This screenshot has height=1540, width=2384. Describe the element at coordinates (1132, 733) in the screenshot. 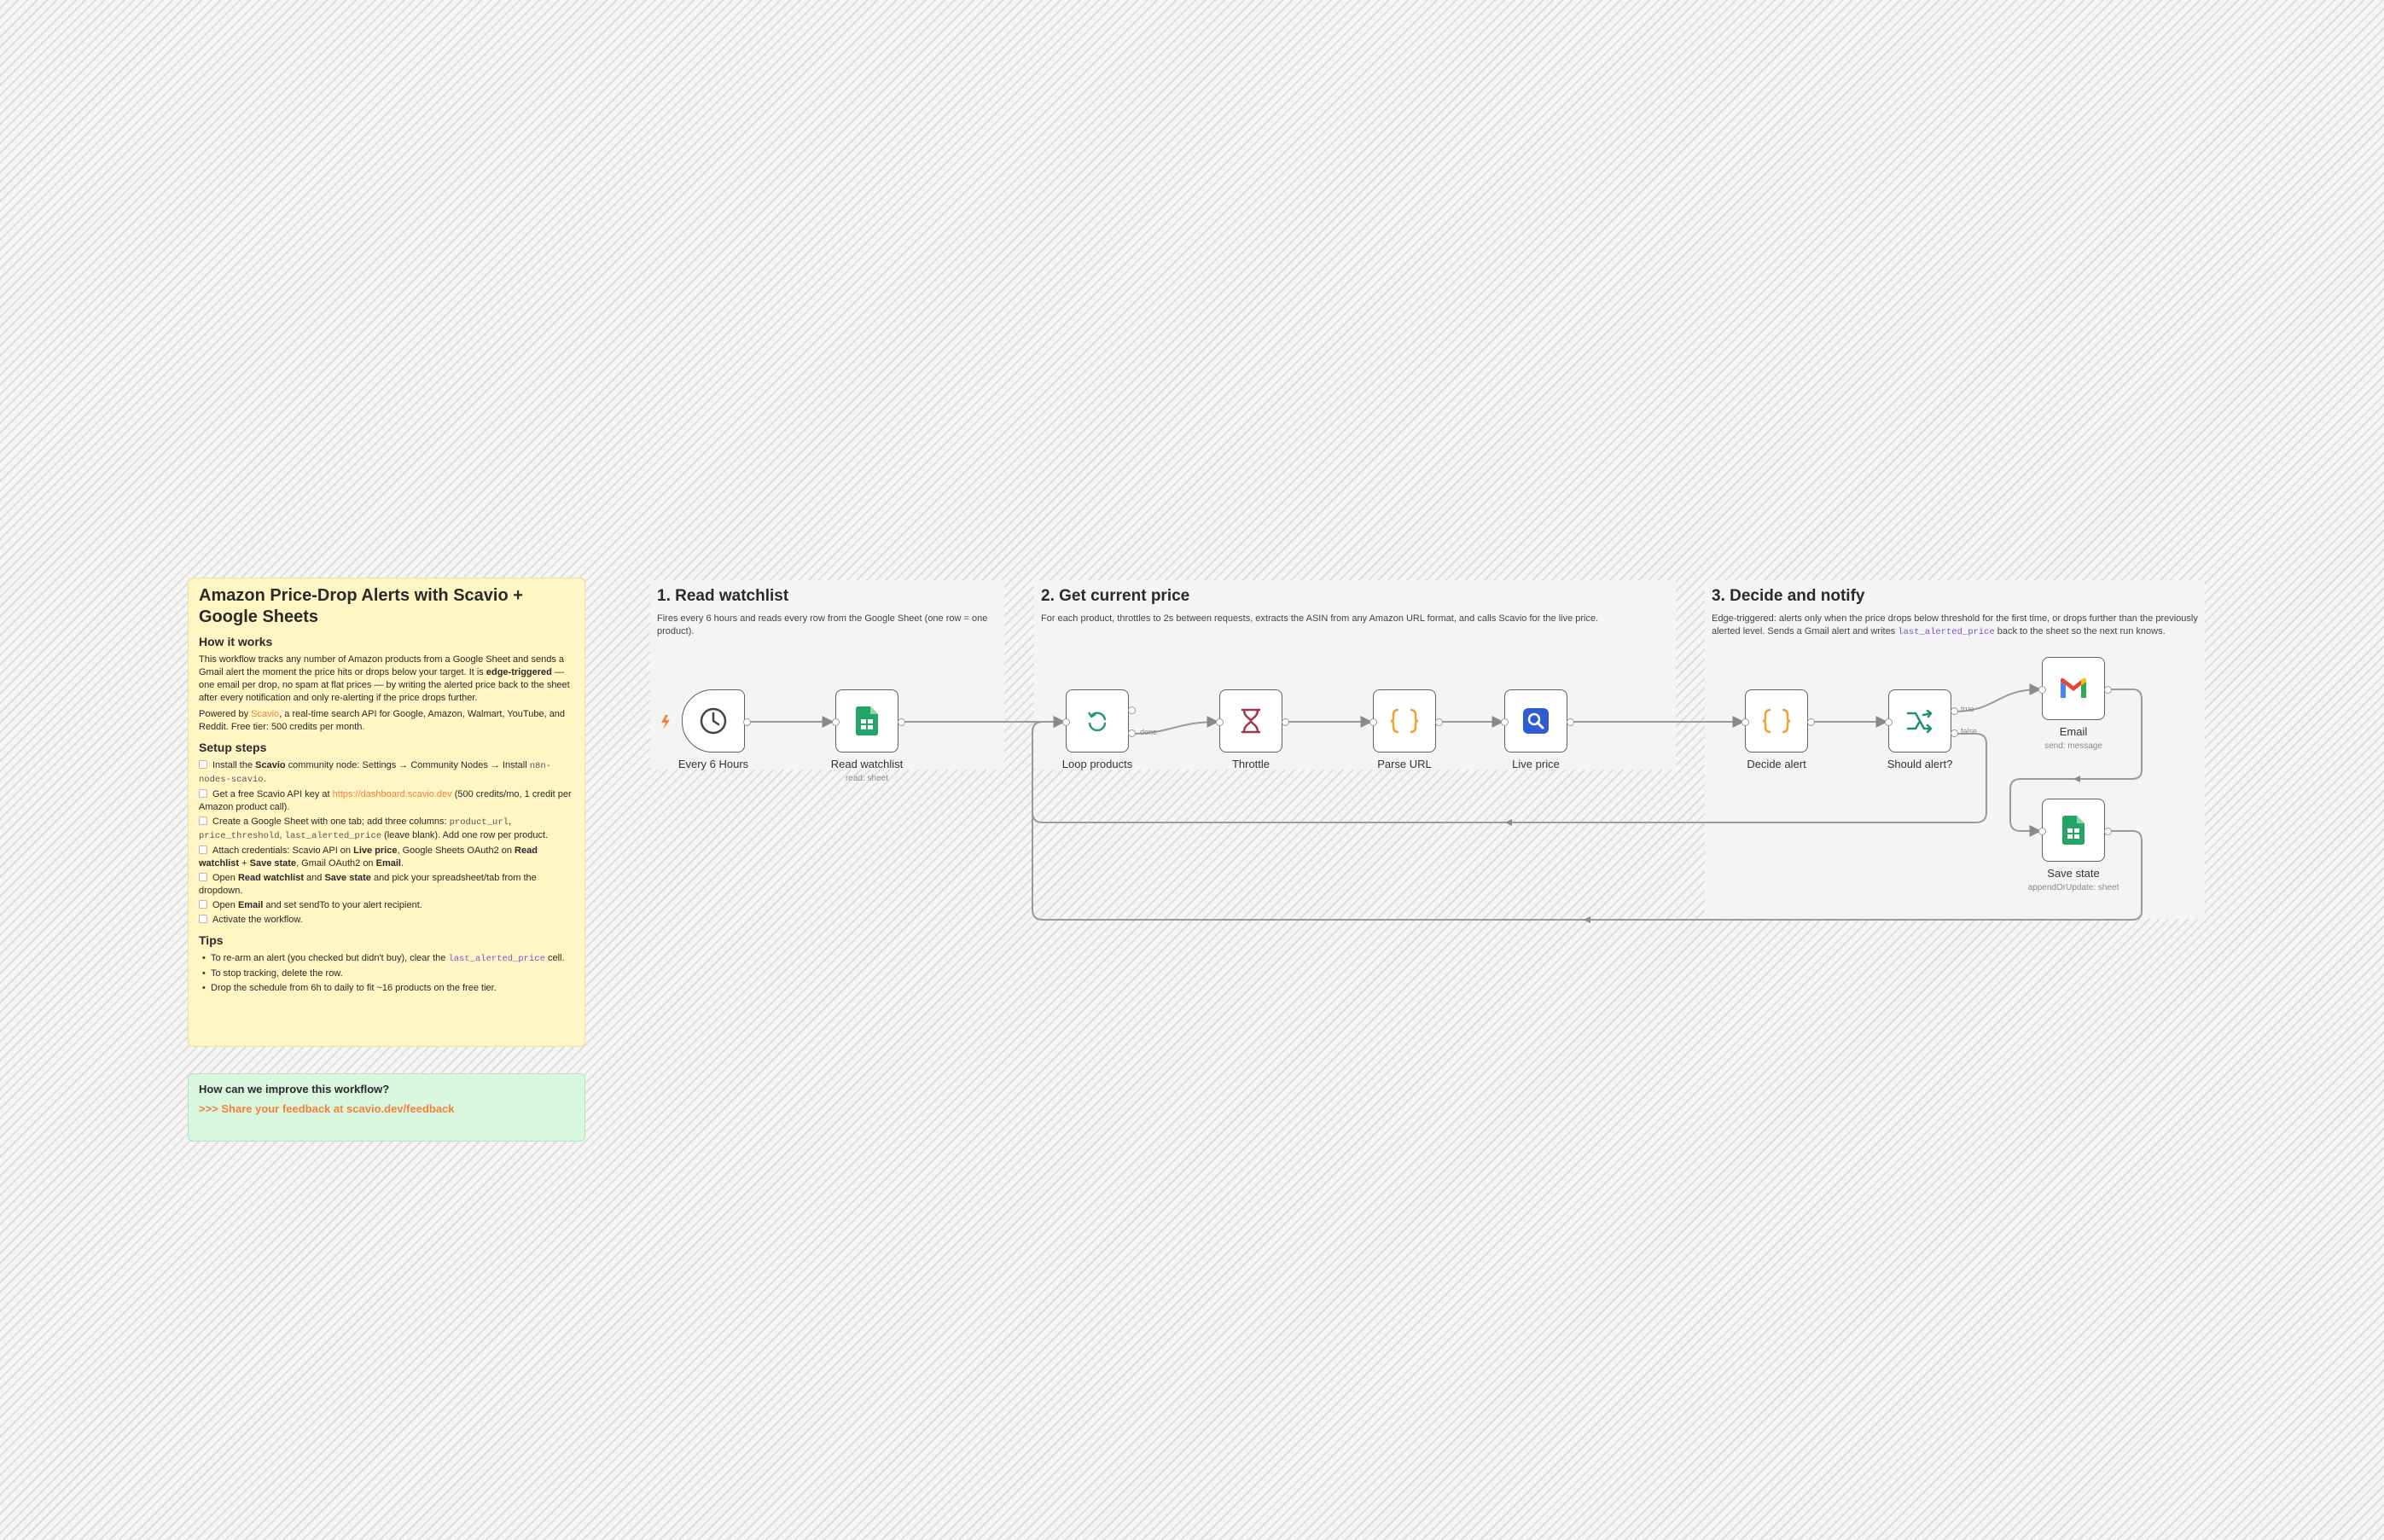

I see `output-port-loop` at that location.